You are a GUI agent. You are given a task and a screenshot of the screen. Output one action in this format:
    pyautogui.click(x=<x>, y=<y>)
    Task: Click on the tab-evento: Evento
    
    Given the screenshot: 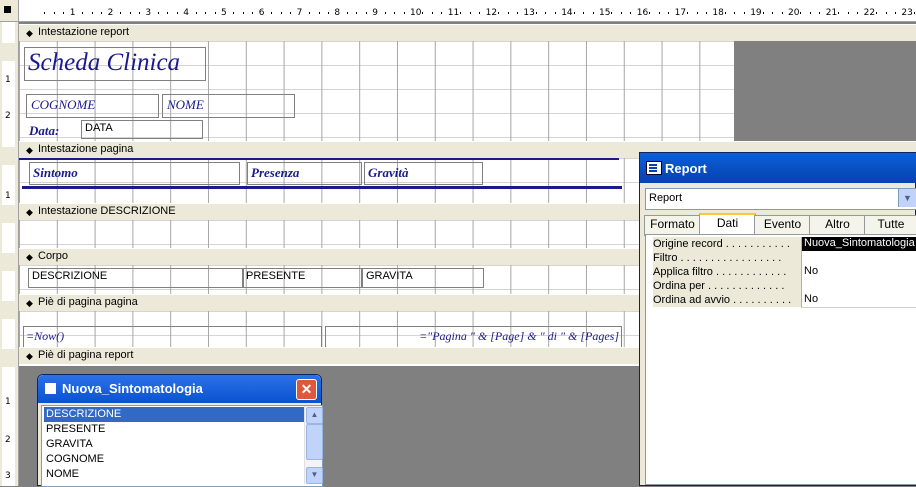 What is the action you would take?
    pyautogui.click(x=782, y=225)
    